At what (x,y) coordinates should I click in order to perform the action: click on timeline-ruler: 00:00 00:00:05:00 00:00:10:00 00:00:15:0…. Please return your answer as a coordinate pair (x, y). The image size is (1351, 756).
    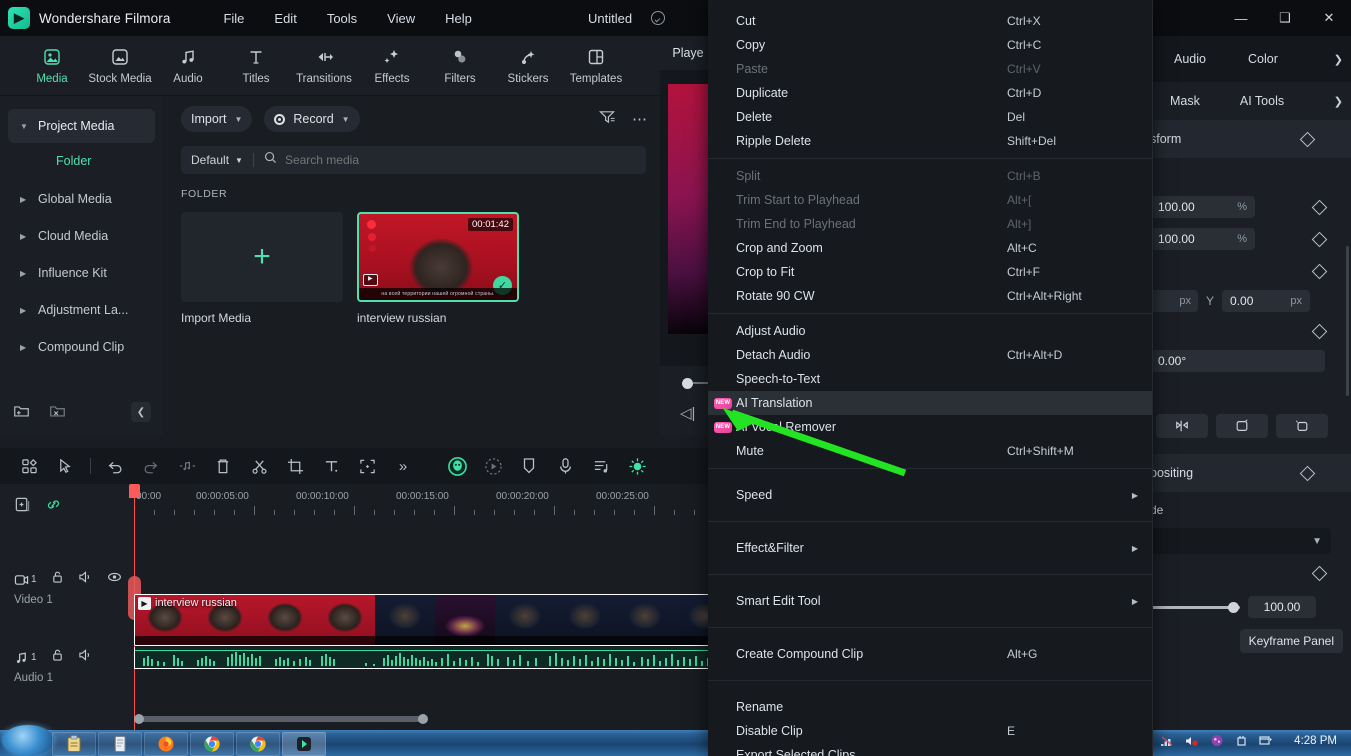
    Looking at the image, I should click on (422, 502).